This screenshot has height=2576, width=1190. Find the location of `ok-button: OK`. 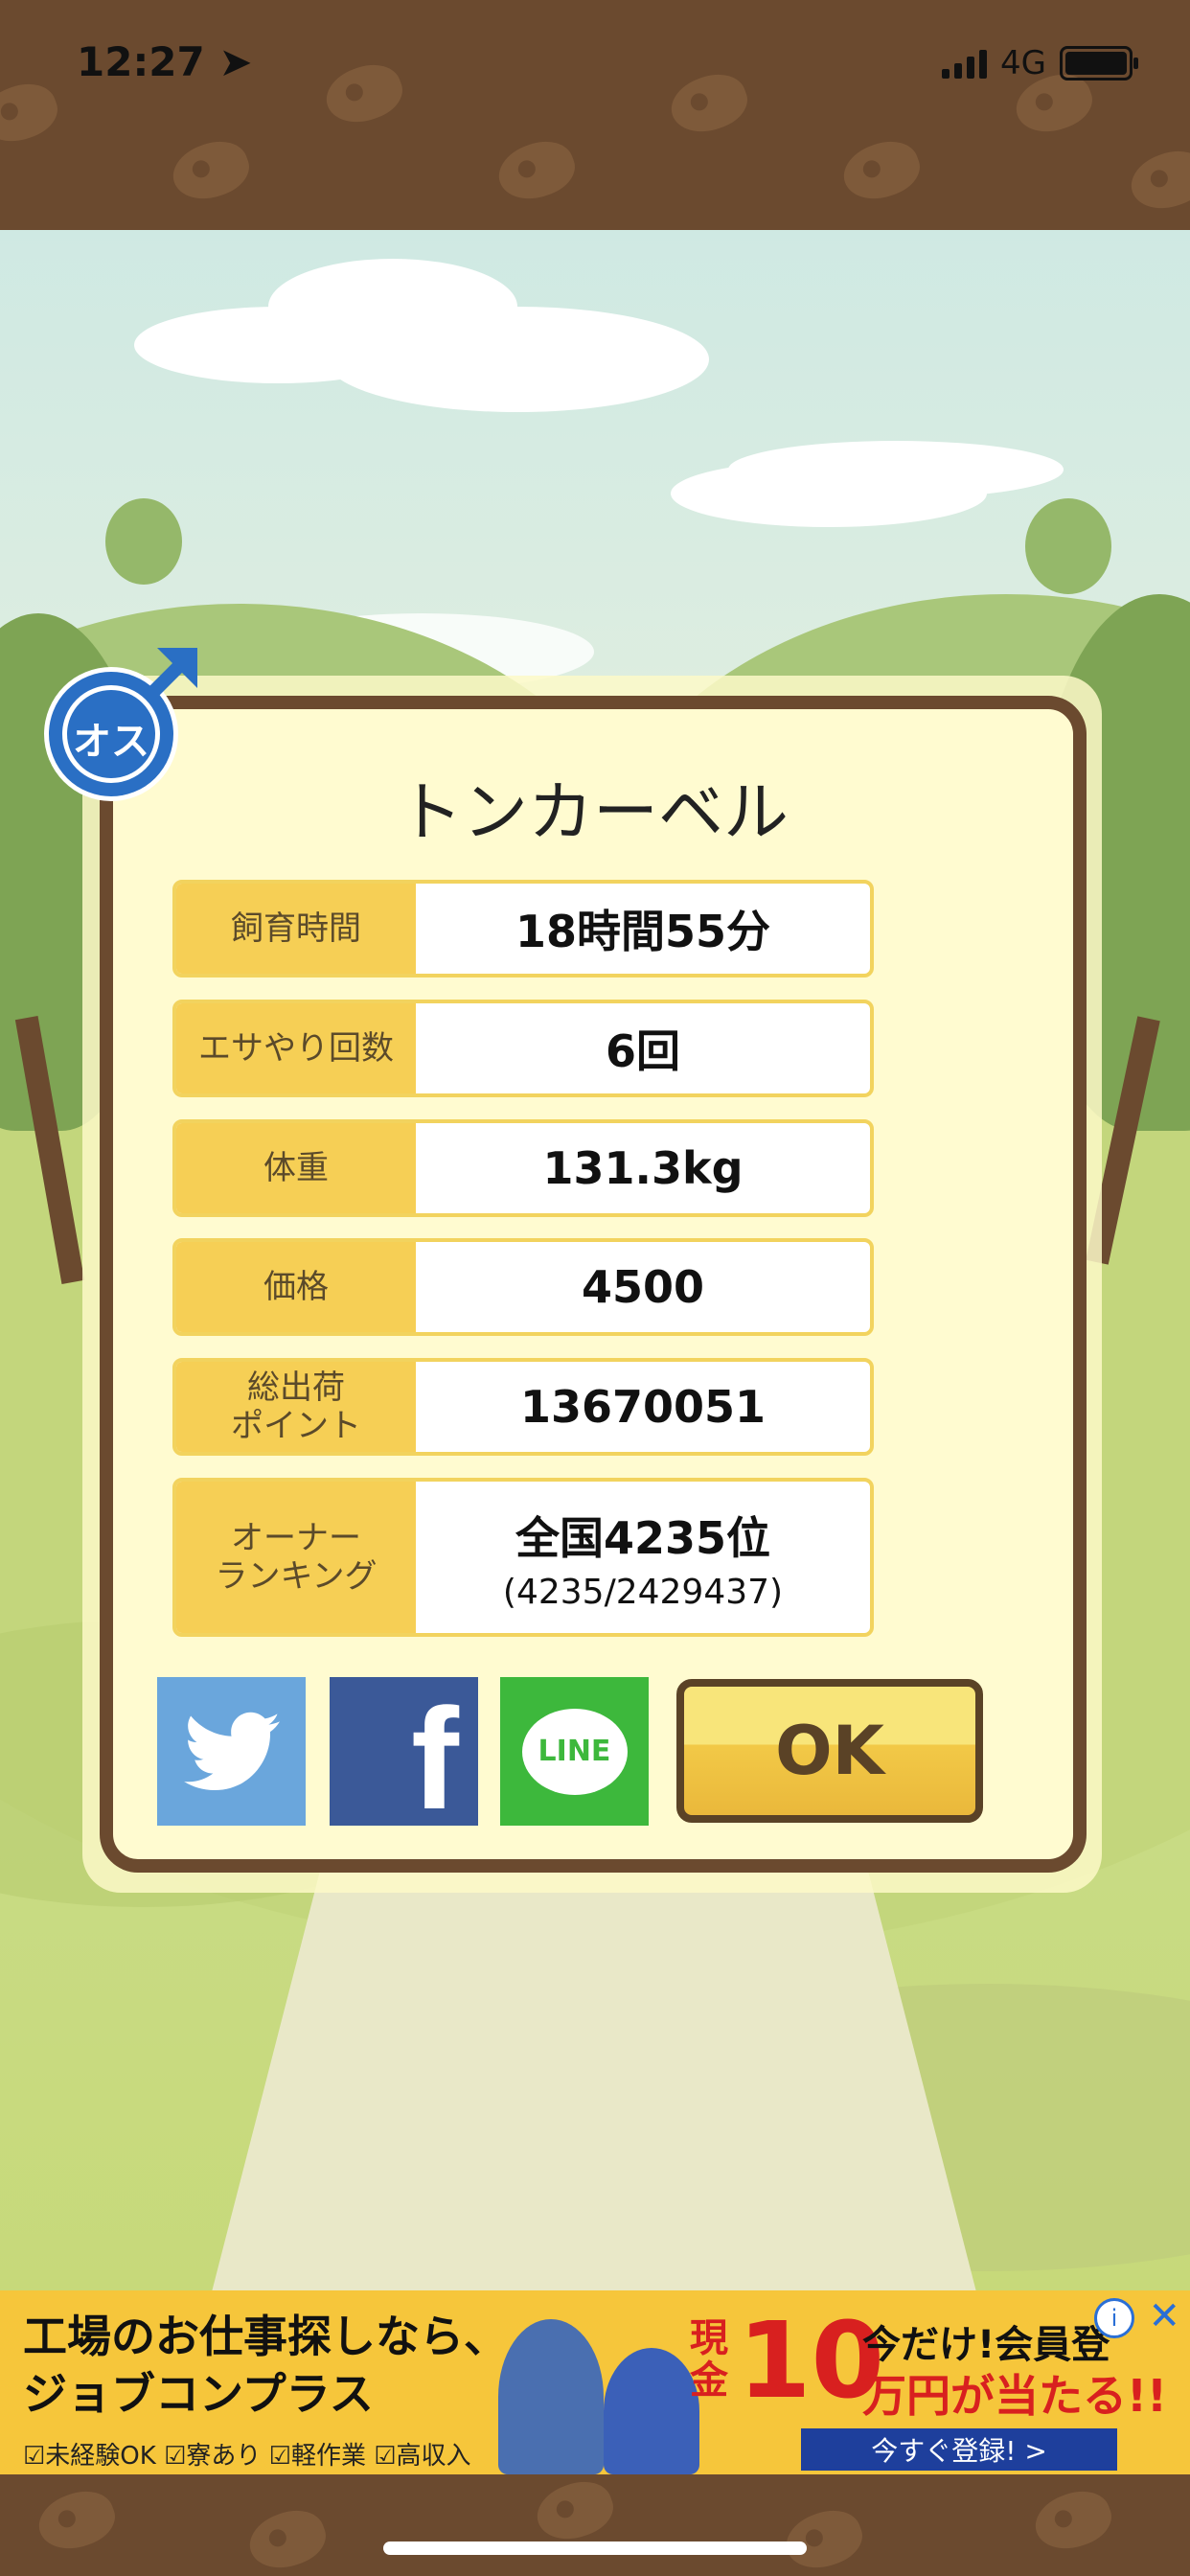

ok-button: OK is located at coordinates (829, 1751).